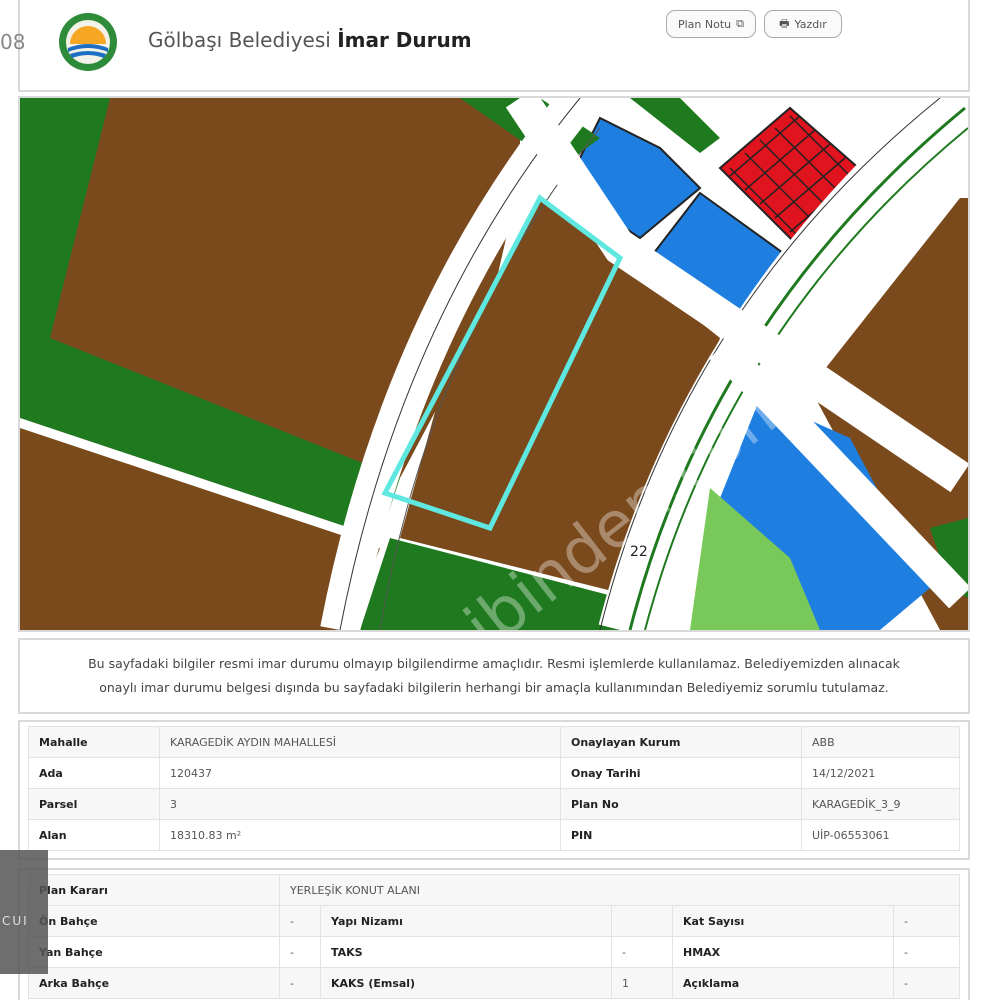 This screenshot has height=1000, width=1000. I want to click on plan-note-button: Plan Notu ⧉, so click(711, 24).